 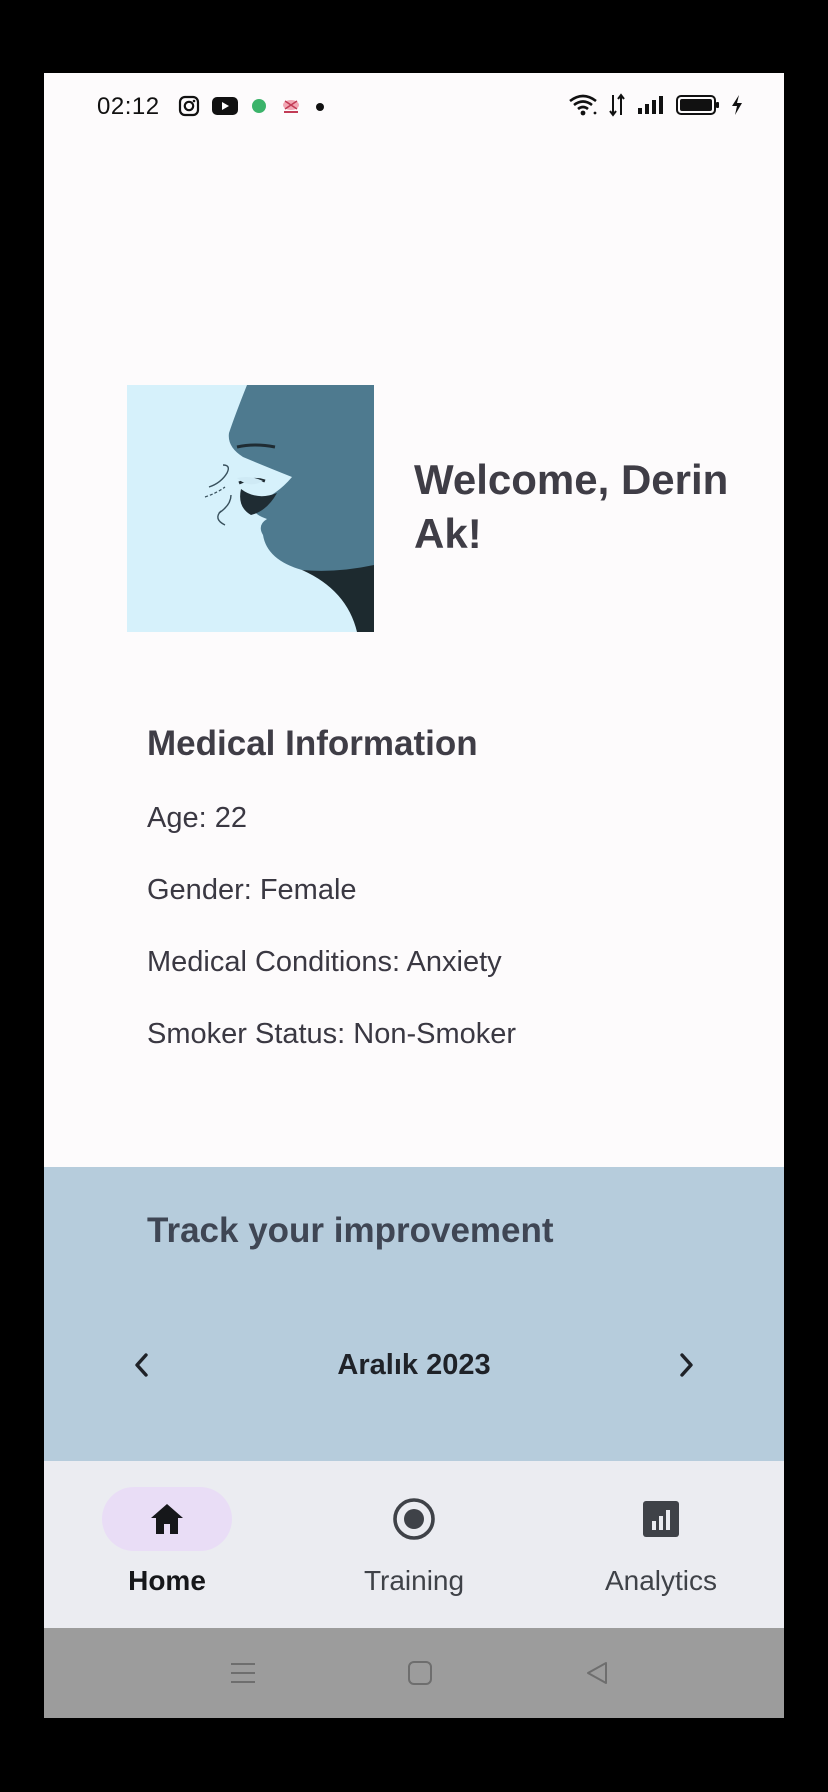 I want to click on home-square-icon, so click(x=420, y=1673).